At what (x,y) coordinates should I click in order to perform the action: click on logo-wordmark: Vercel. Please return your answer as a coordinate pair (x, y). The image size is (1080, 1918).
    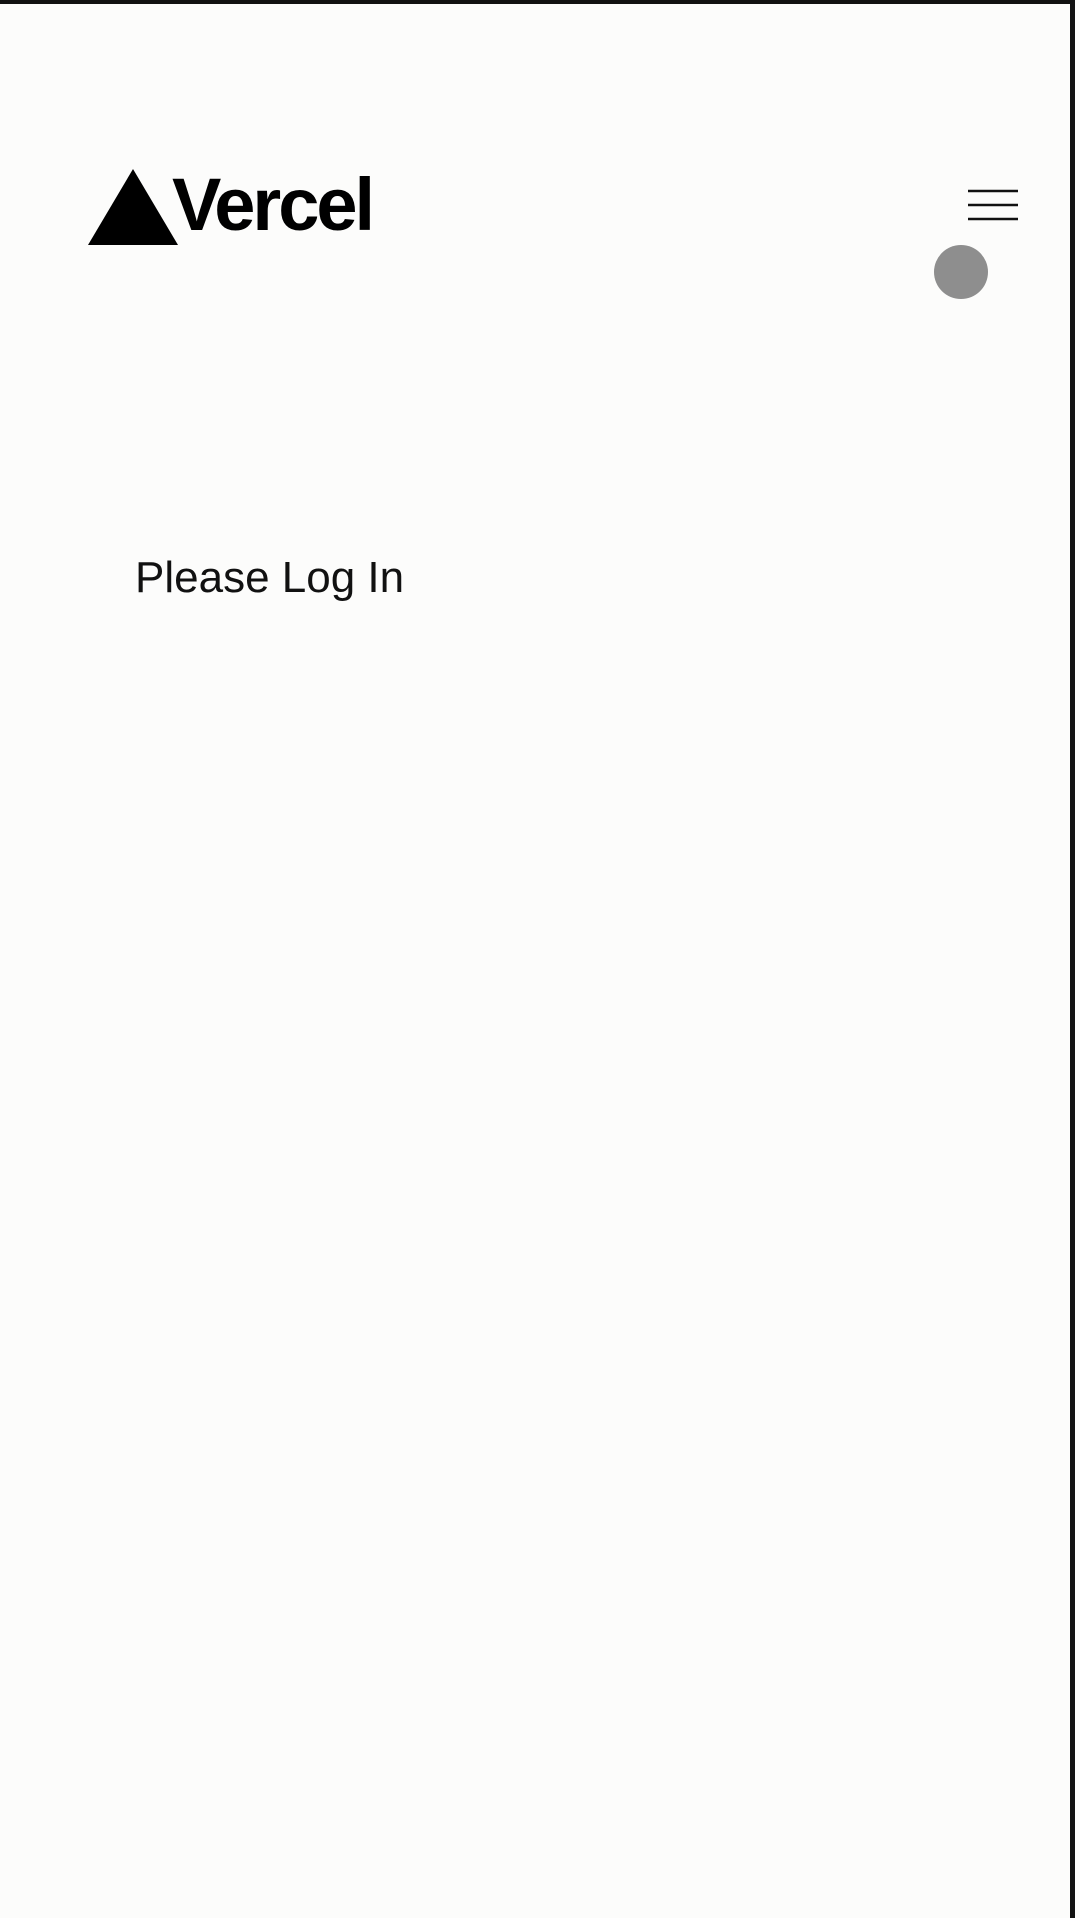
    Looking at the image, I should click on (273, 204).